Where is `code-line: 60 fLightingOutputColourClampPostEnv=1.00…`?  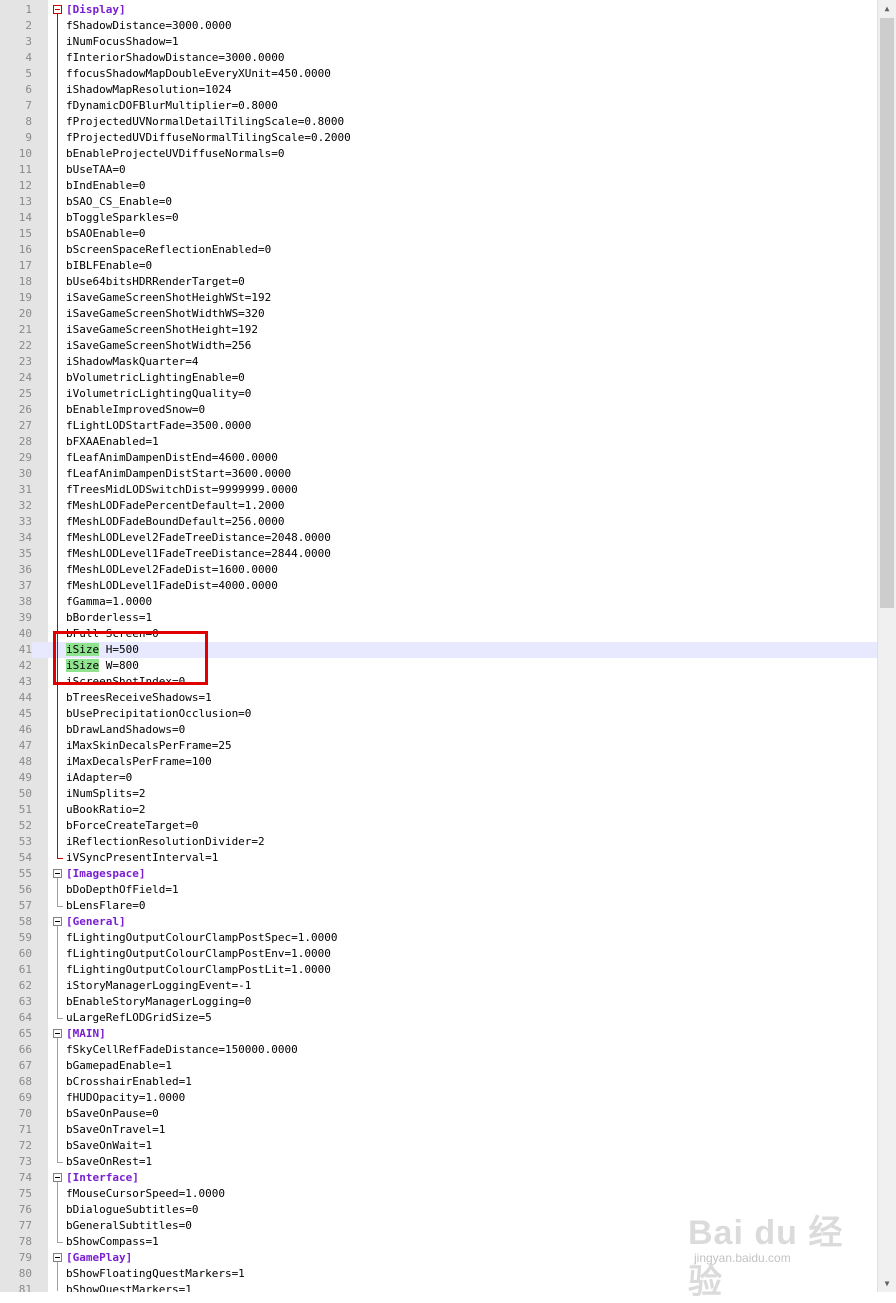 code-line: 60 fLightingOutputColourClampPostEnv=1.00… is located at coordinates (438, 954).